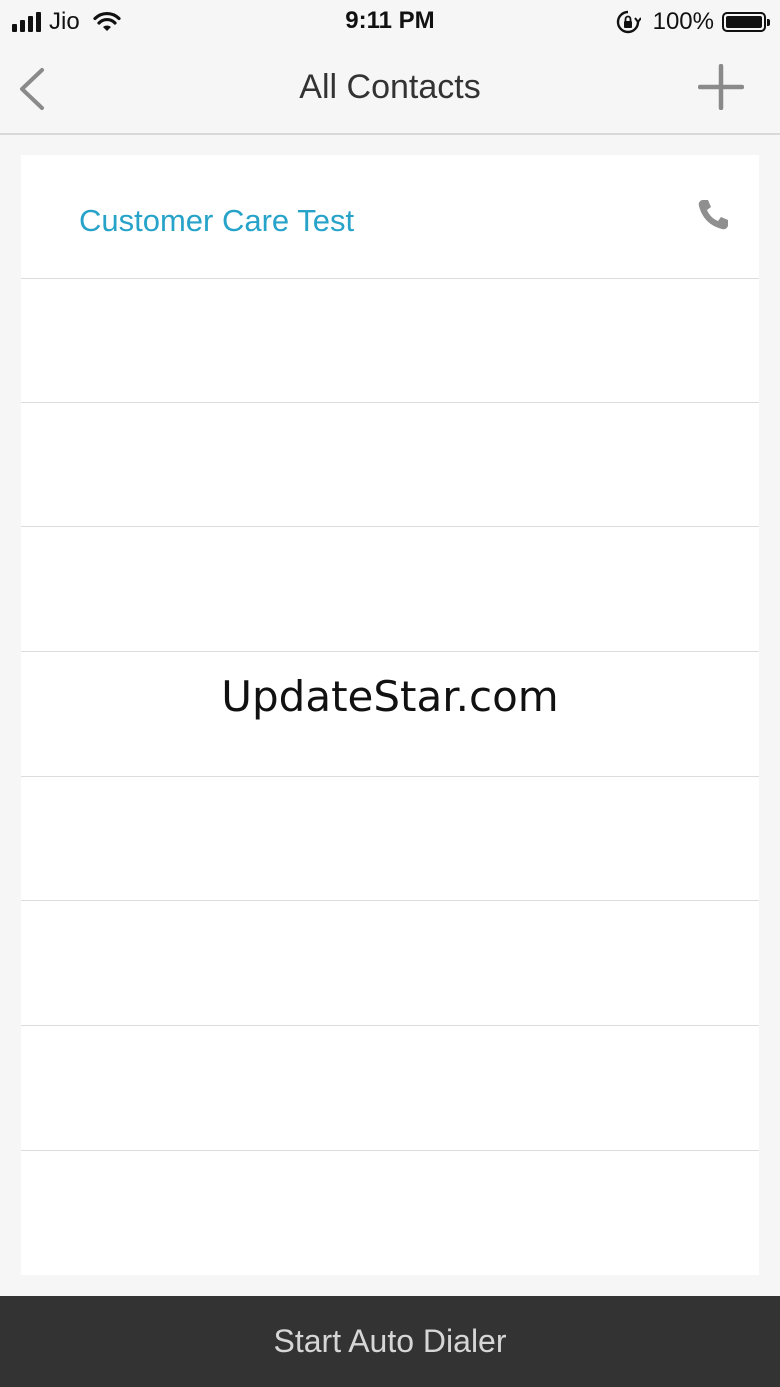 The width and height of the screenshot is (780, 1387). I want to click on contact-name: Customer Care Test, so click(217, 220).